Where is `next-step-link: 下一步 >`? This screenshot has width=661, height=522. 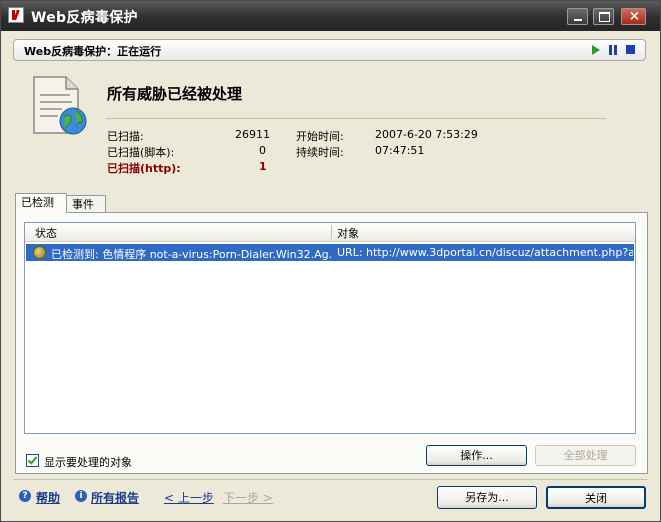 next-step-link: 下一步 > is located at coordinates (248, 497).